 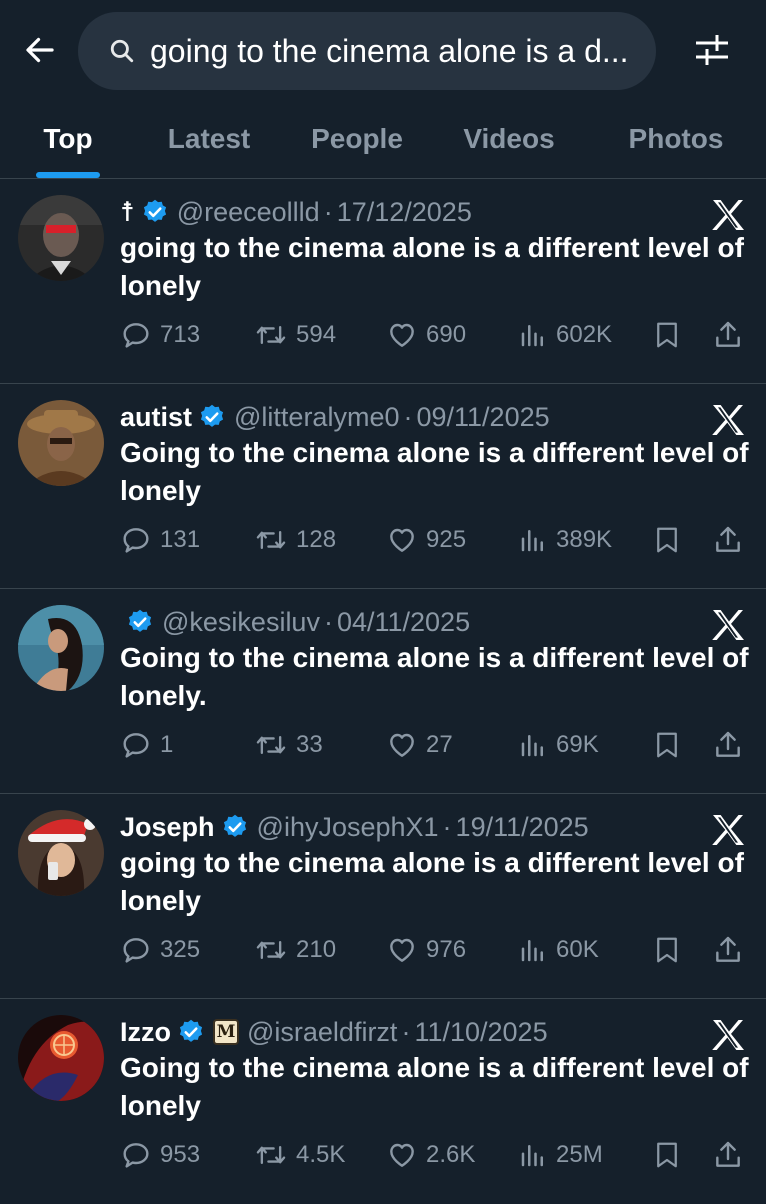 I want to click on tweet-date: 11/10/2025, so click(x=480, y=1032).